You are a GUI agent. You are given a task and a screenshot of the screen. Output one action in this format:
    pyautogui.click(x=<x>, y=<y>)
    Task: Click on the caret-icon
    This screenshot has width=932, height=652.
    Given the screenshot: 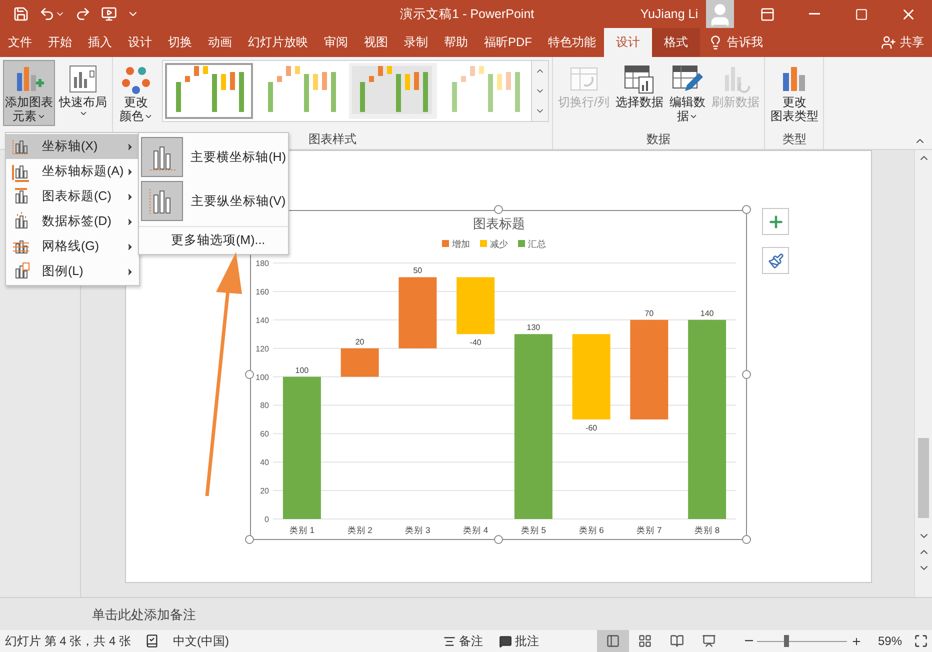 What is the action you would take?
    pyautogui.click(x=83, y=113)
    